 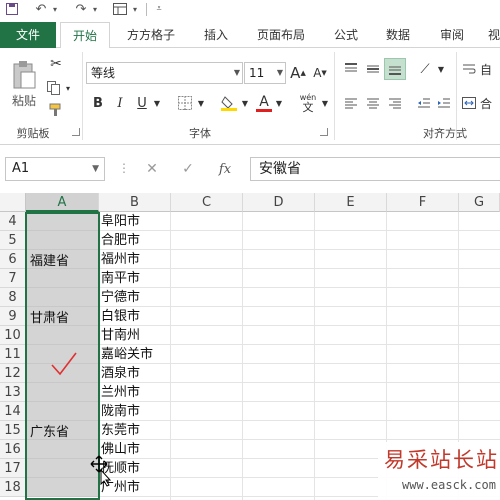 I want to click on cell-b: 酒泉市, so click(x=135, y=373).